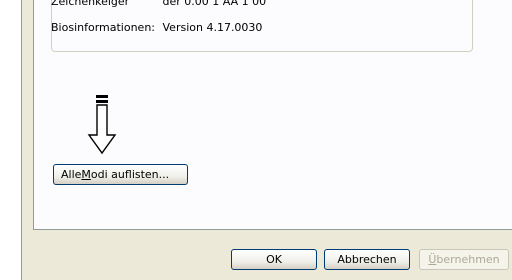  I want to click on info-value: der 0.00 1 AA 1 00, so click(214, 4).